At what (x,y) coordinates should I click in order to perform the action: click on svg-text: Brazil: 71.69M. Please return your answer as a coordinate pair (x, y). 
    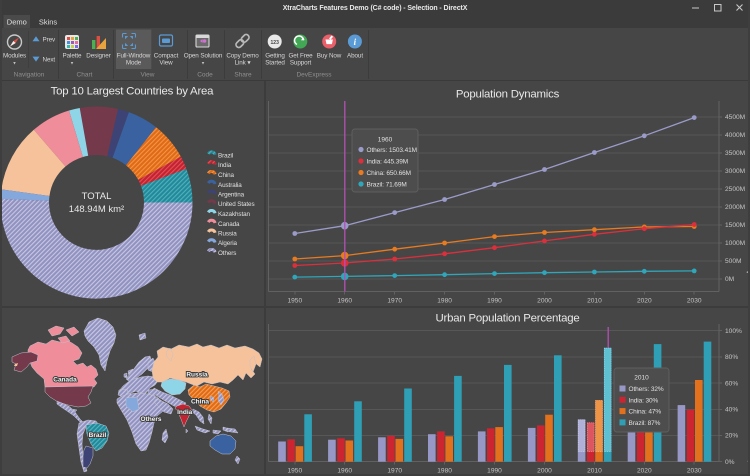
    Looking at the image, I should click on (387, 185).